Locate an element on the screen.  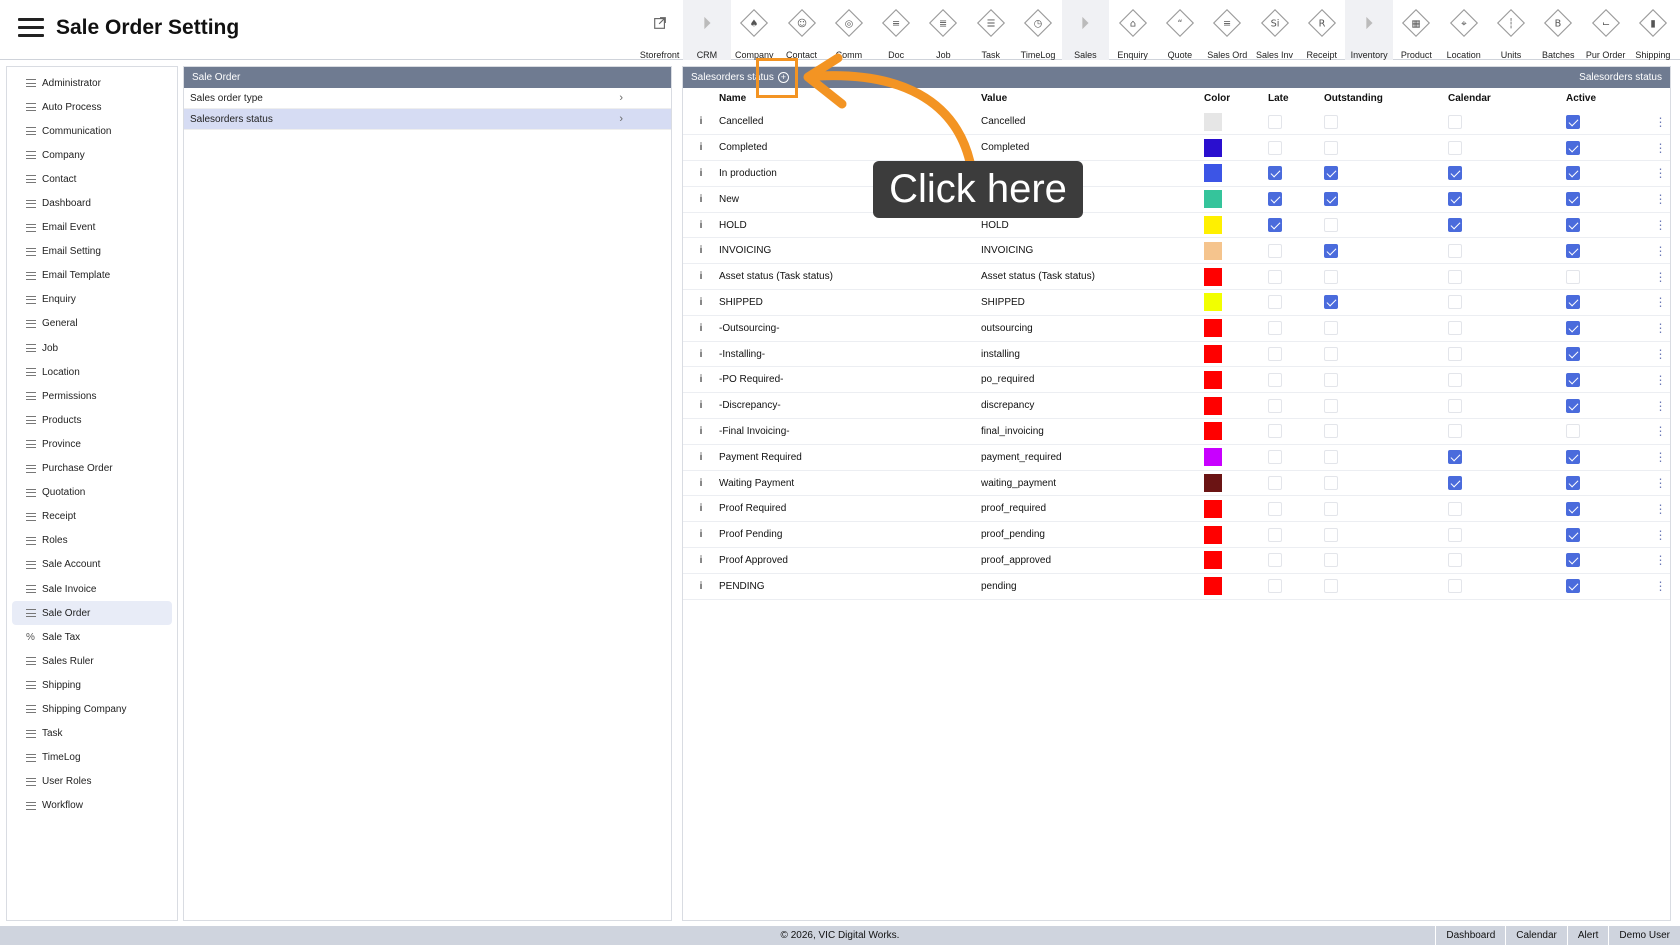
sidebar-item-task: Task is located at coordinates (92, 734).